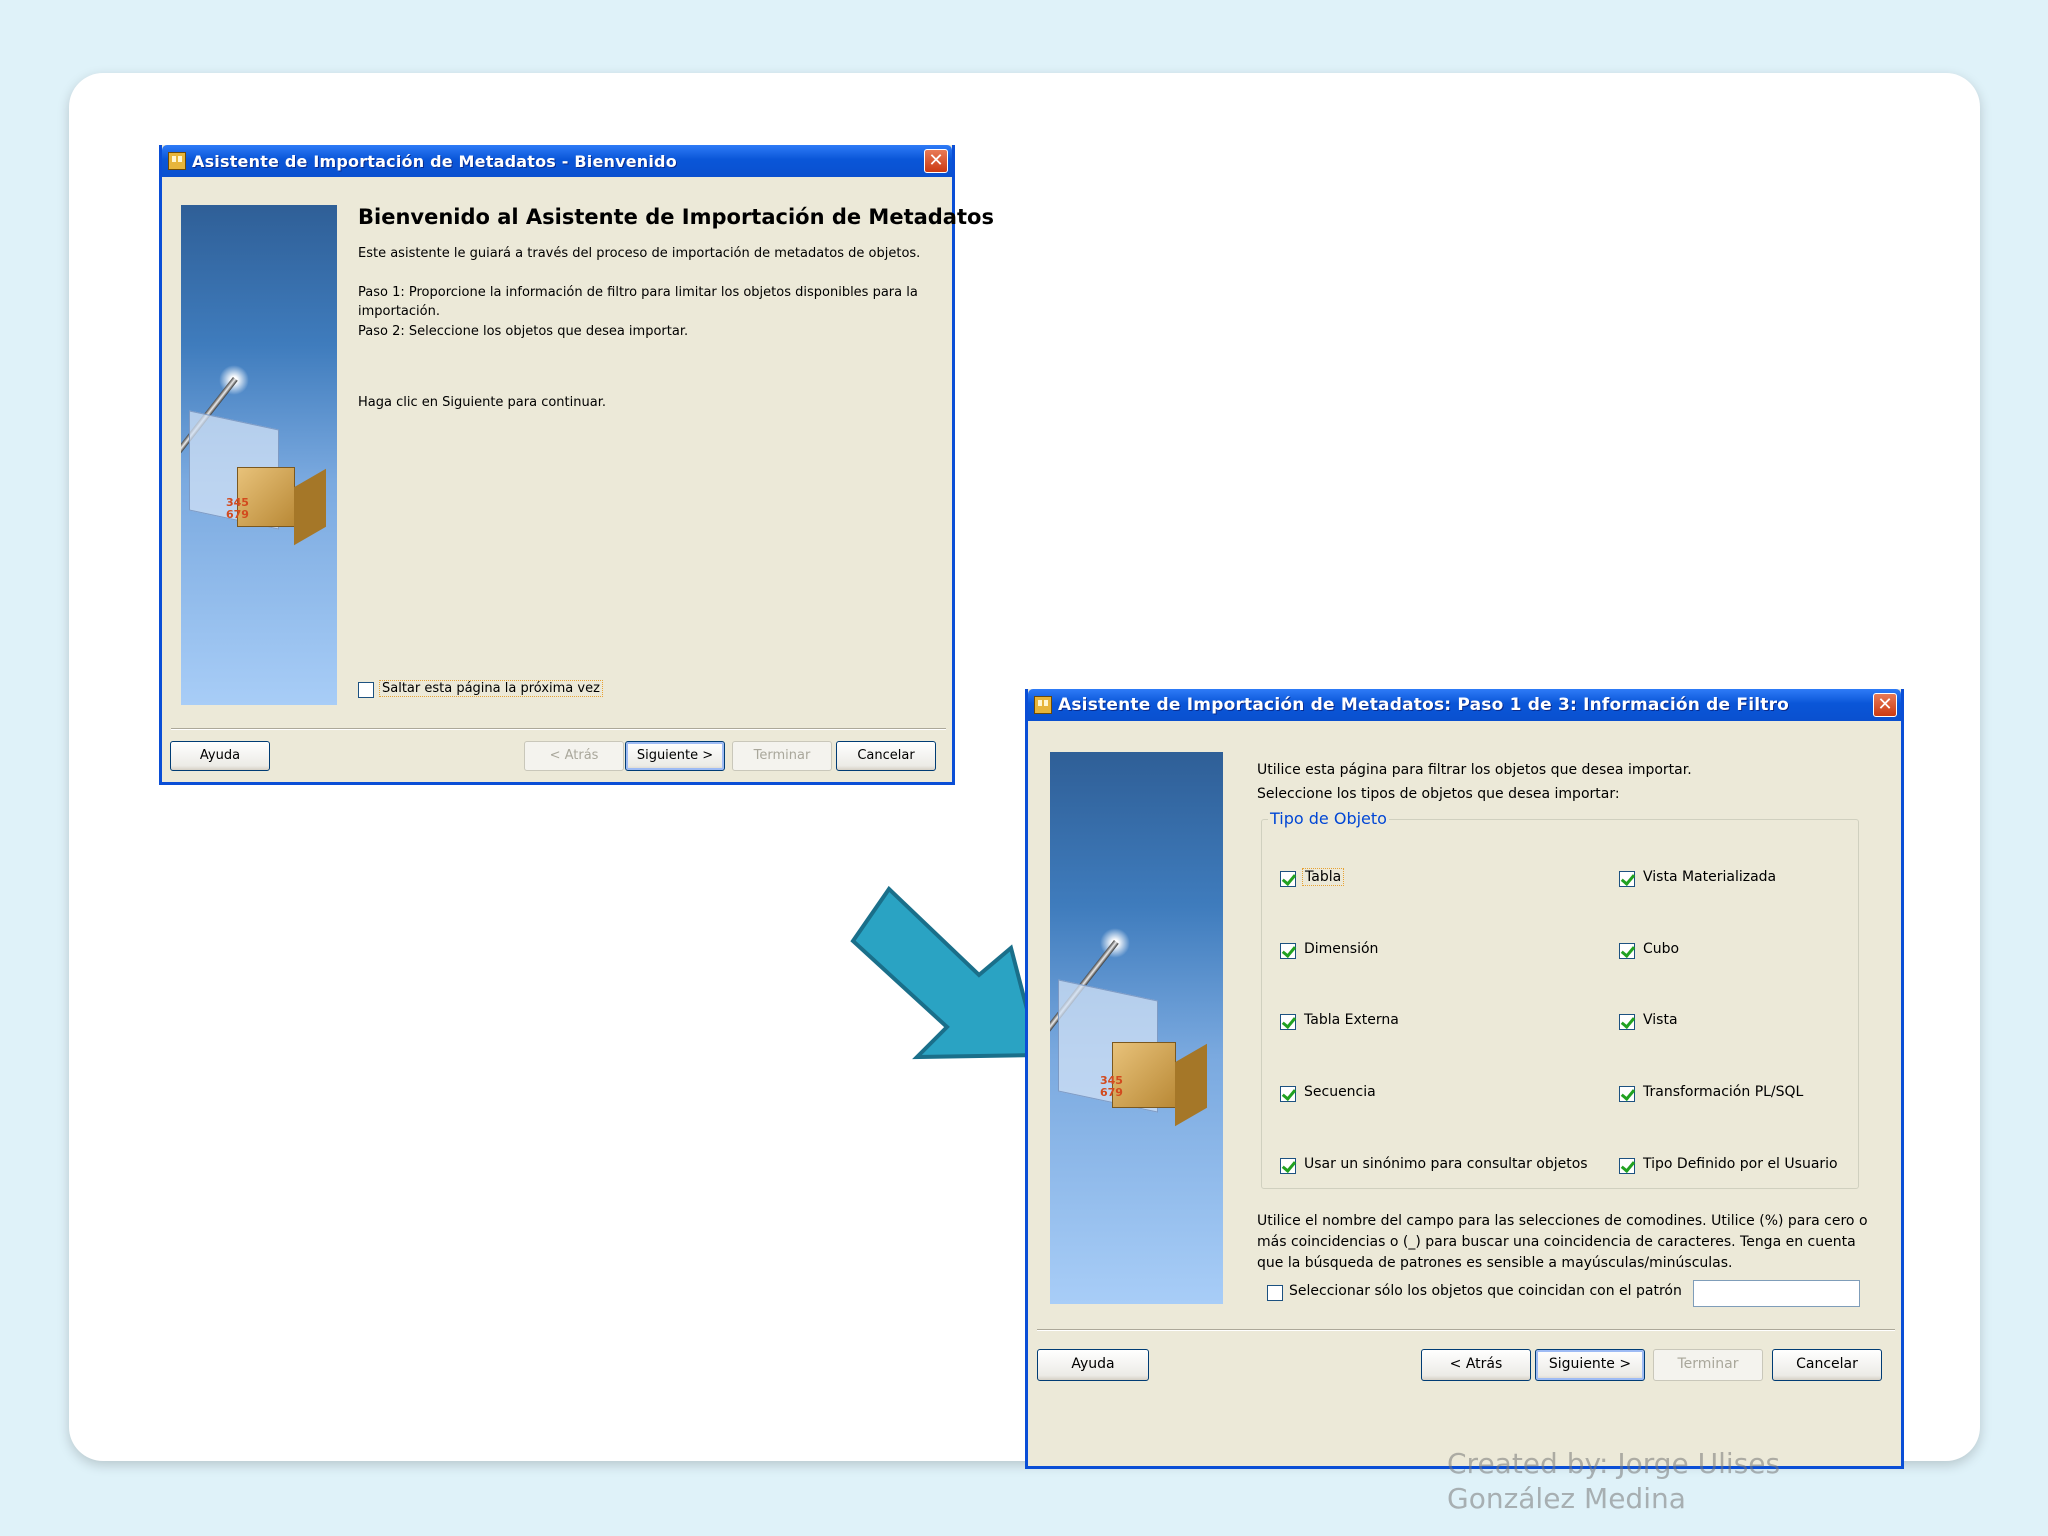 The image size is (2048, 1536). What do you see at coordinates (366, 690) in the screenshot?
I see `skip-page-checkbox` at bounding box center [366, 690].